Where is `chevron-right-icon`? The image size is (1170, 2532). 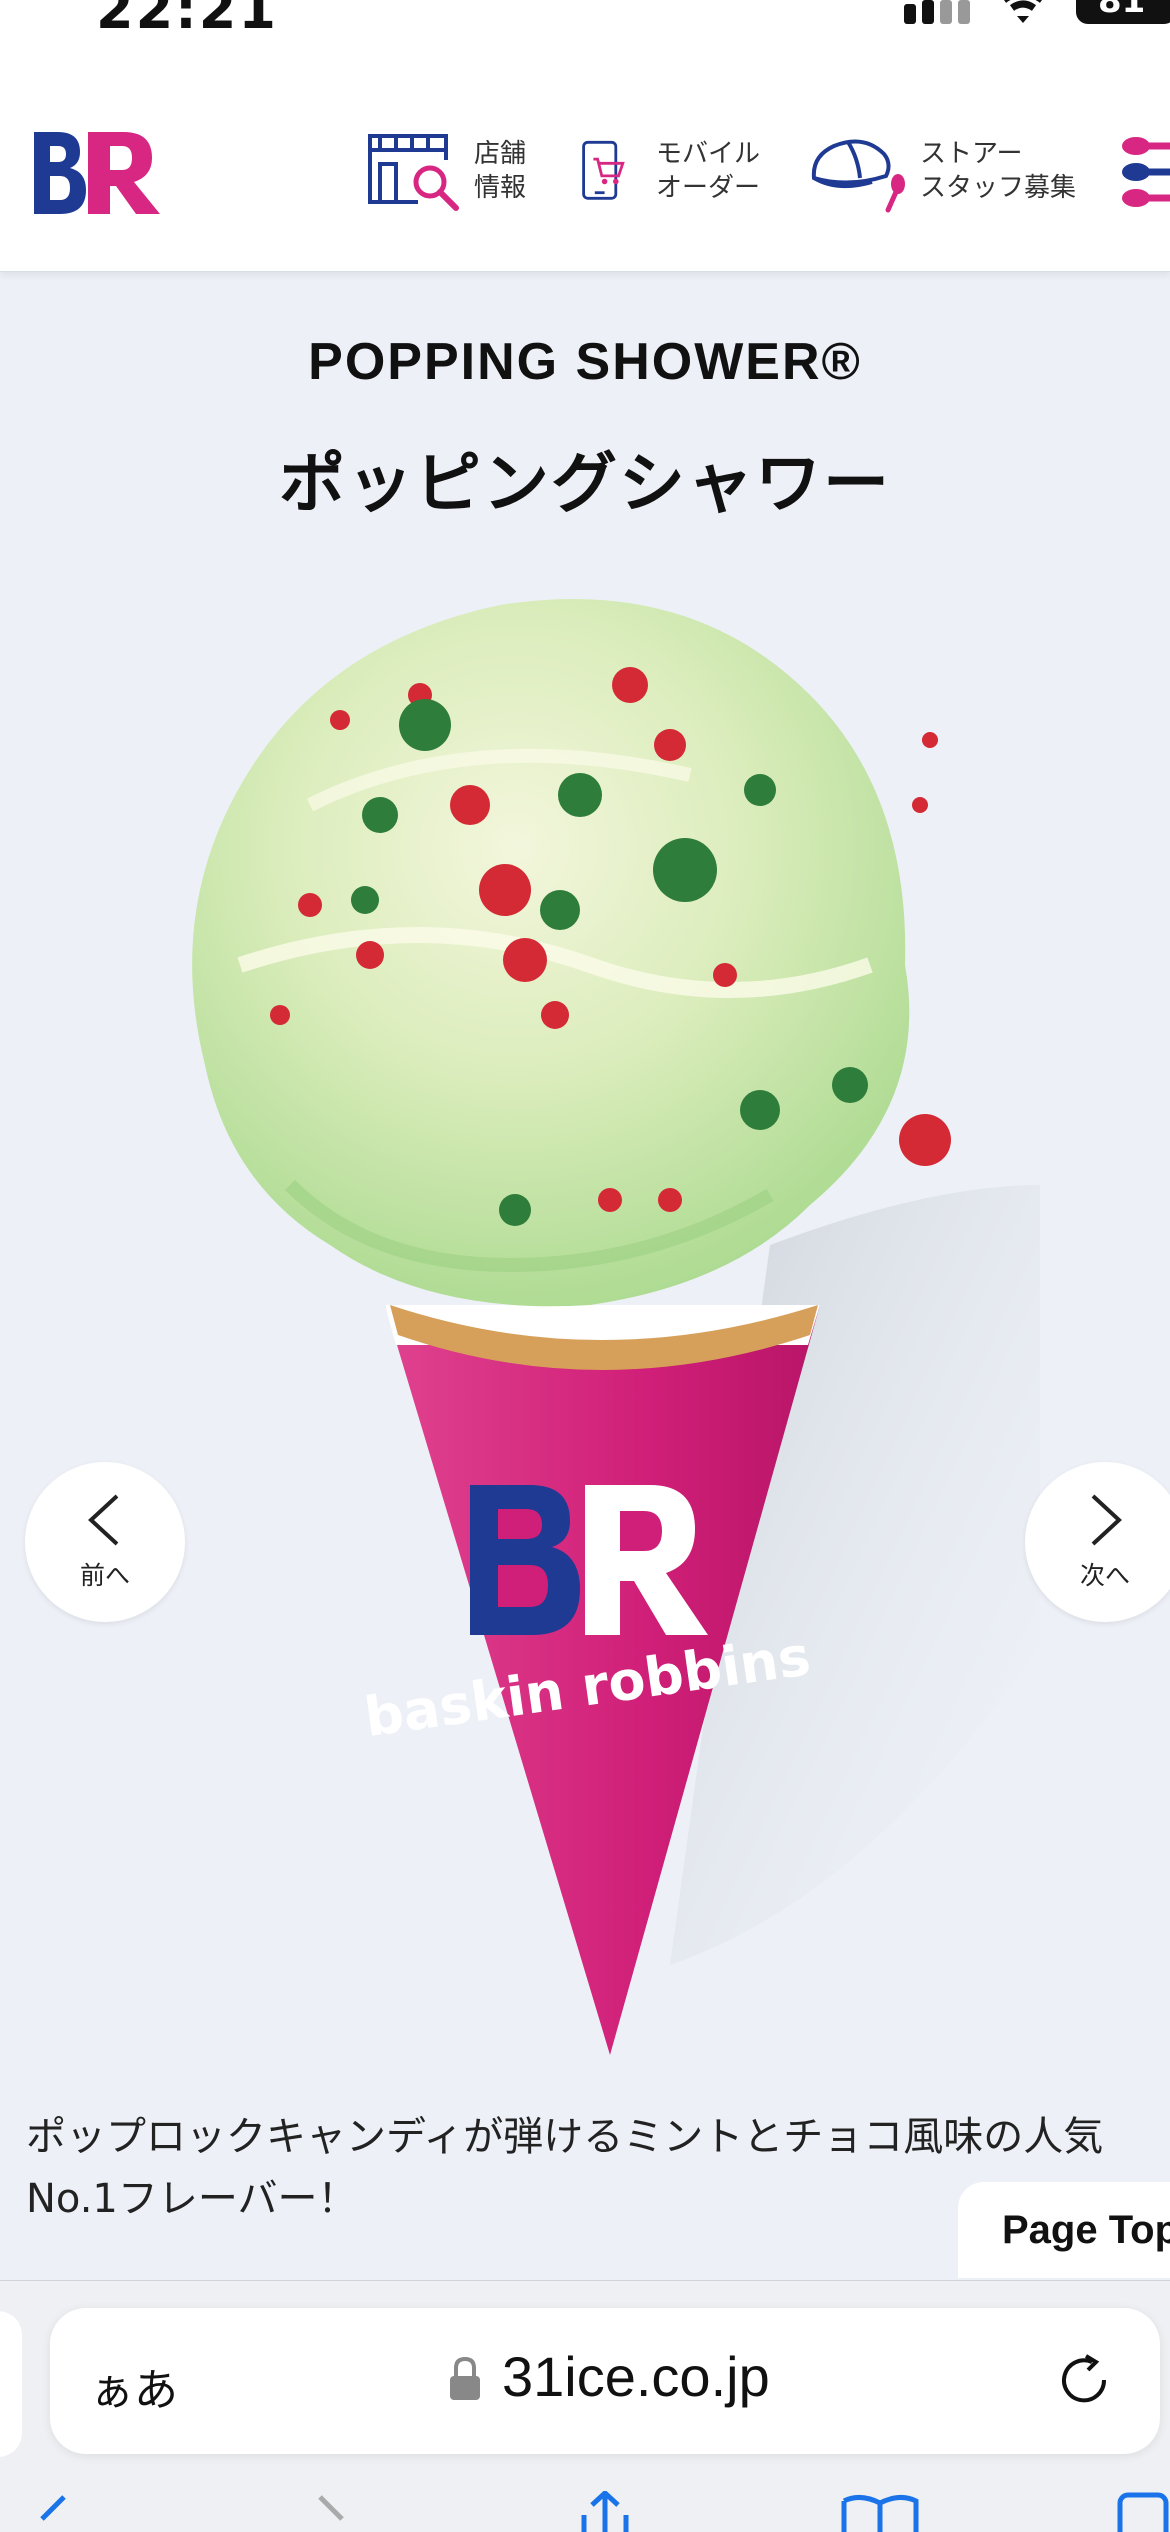 chevron-right-icon is located at coordinates (1106, 1520).